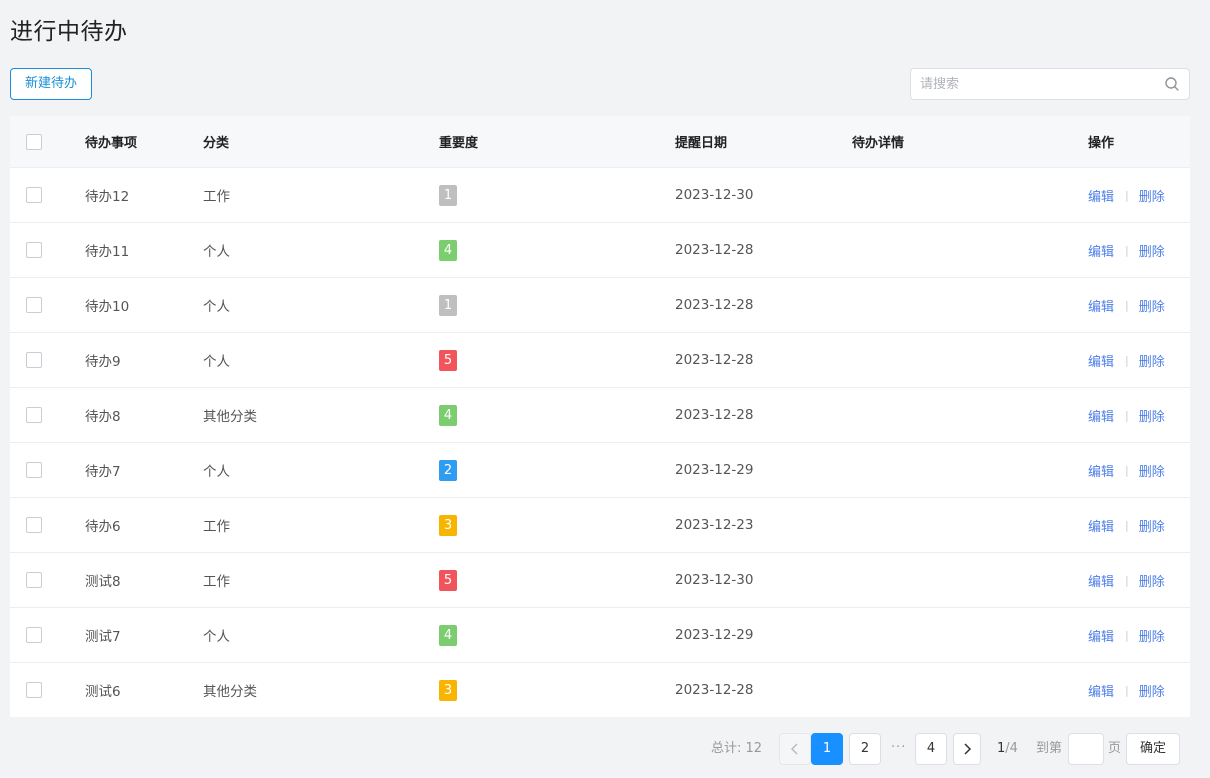 Image resolution: width=1210 pixels, height=778 pixels. What do you see at coordinates (103, 527) in the screenshot?
I see `todo-name: 待办6` at bounding box center [103, 527].